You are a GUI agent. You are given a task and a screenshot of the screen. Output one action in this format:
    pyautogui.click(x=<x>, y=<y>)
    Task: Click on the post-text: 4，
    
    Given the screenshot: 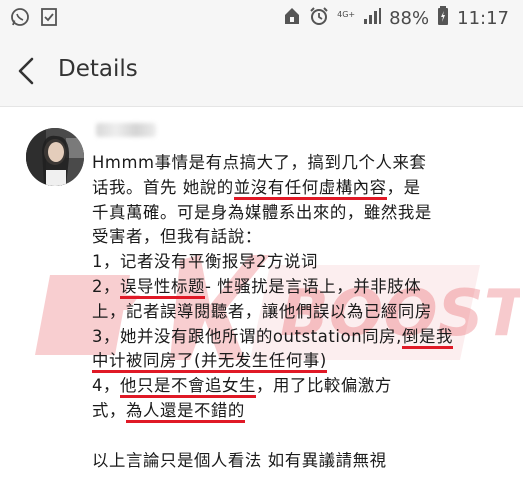 What is the action you would take?
    pyautogui.click(x=106, y=386)
    